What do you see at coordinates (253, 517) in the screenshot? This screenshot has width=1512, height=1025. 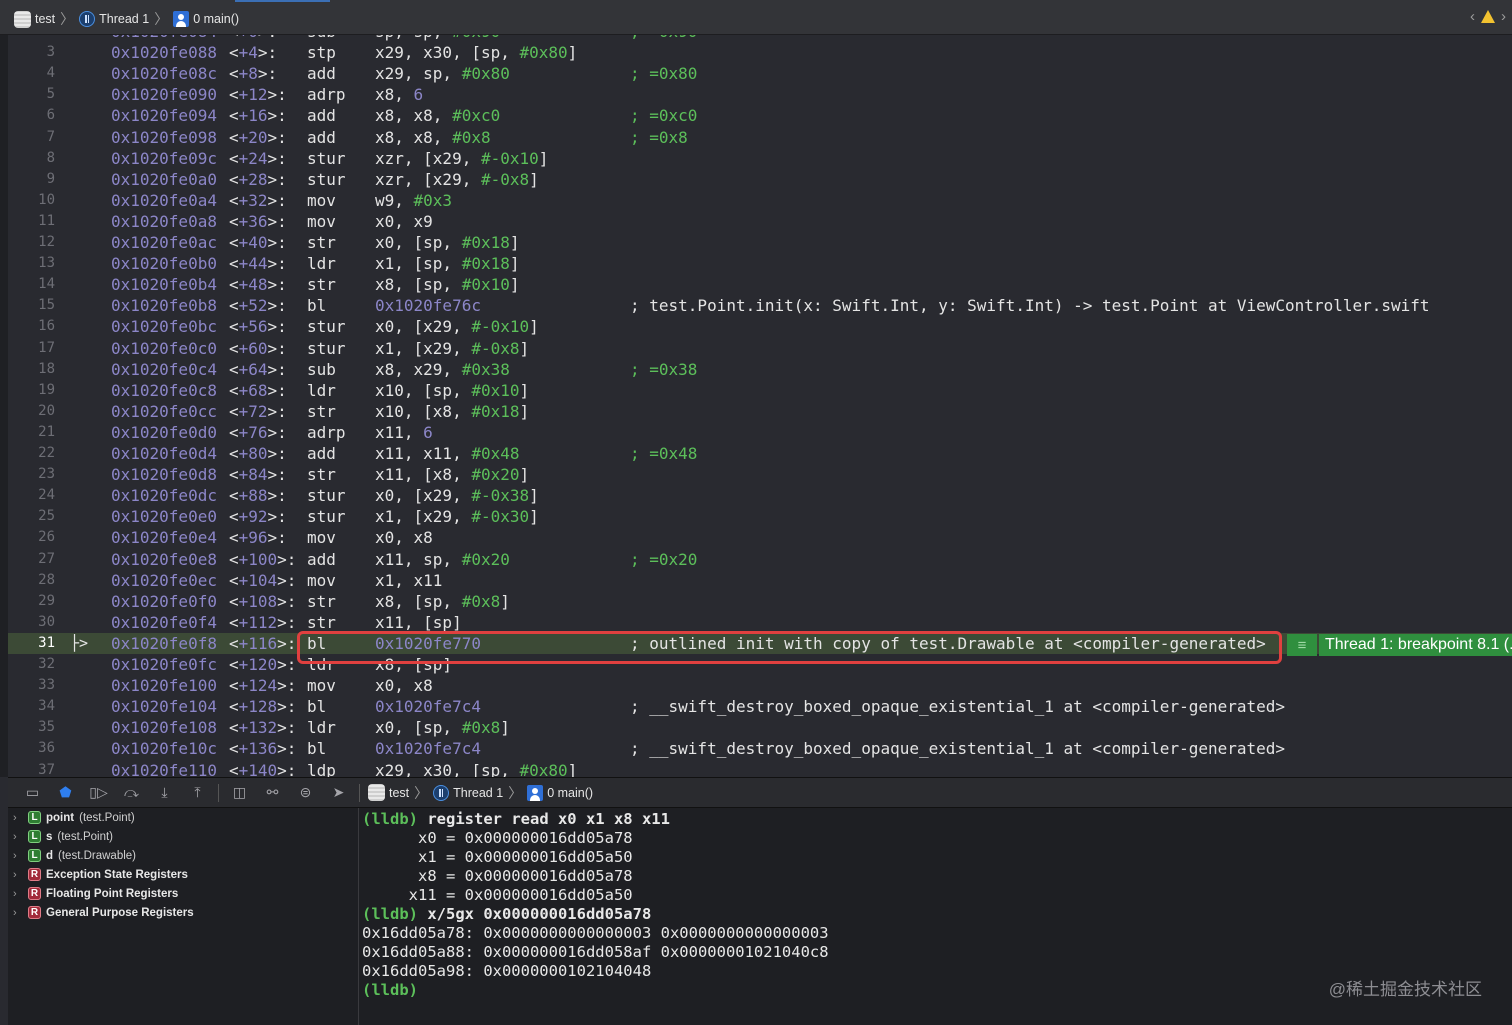 I see `offset-value: +92` at bounding box center [253, 517].